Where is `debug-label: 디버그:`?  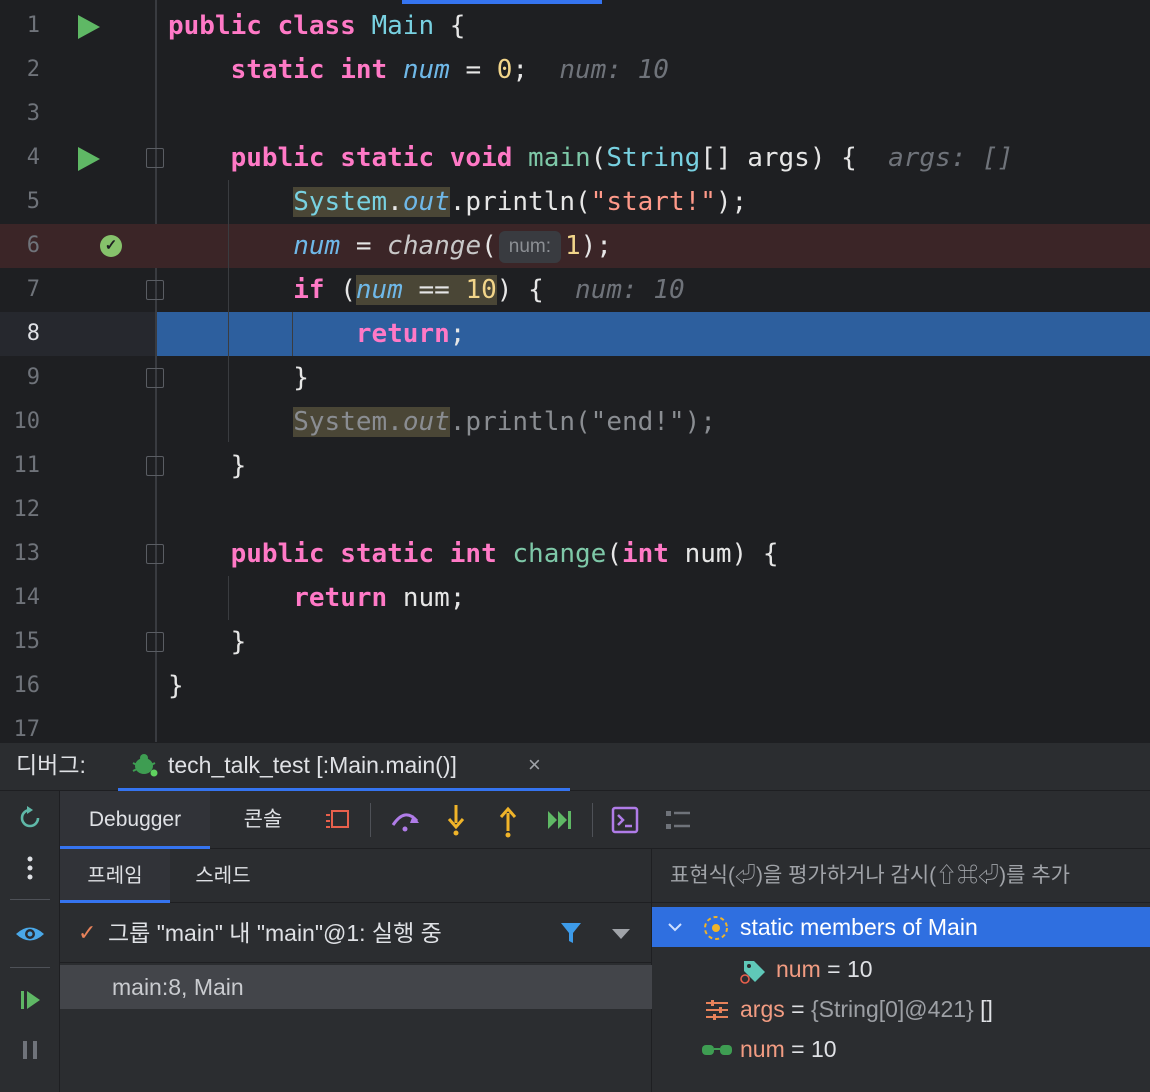
debug-label: 디버그: is located at coordinates (51, 765).